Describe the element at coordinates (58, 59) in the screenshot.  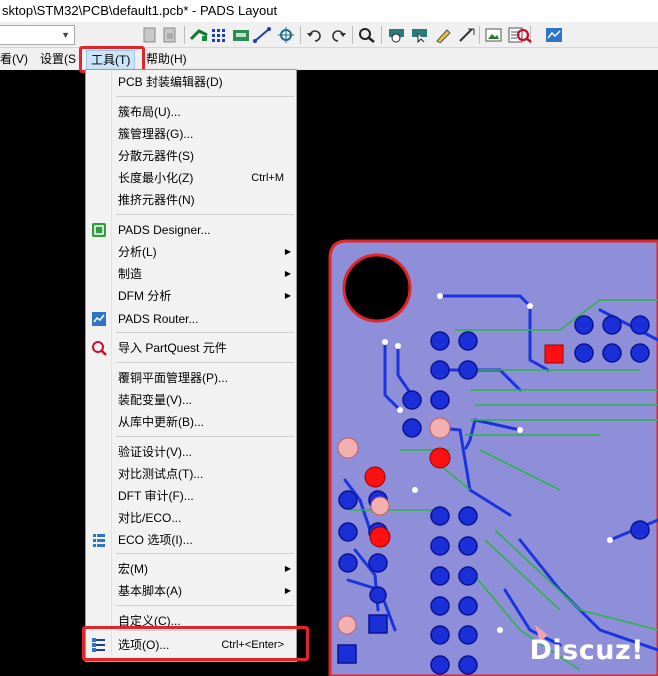
I see `menu-setup: 设置(S` at that location.